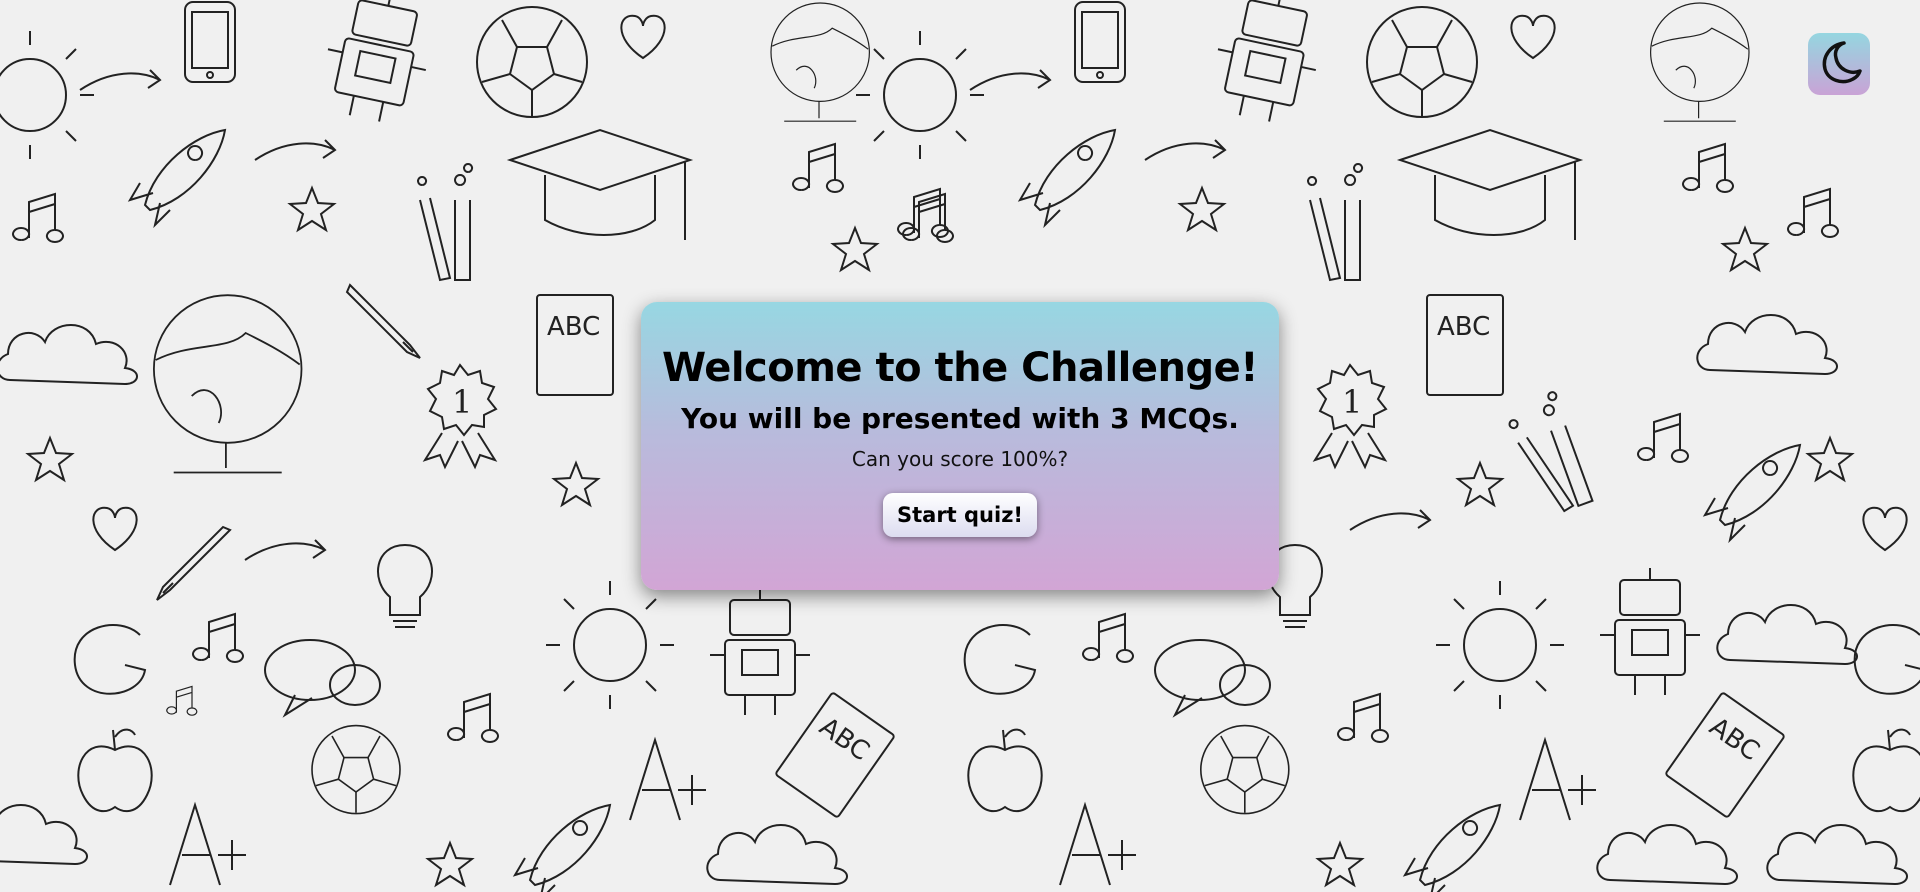 Image resolution: width=1920 pixels, height=892 pixels. What do you see at coordinates (960, 418) in the screenshot?
I see `welcome-subtitle: You will be presented with 3 MCQs.` at bounding box center [960, 418].